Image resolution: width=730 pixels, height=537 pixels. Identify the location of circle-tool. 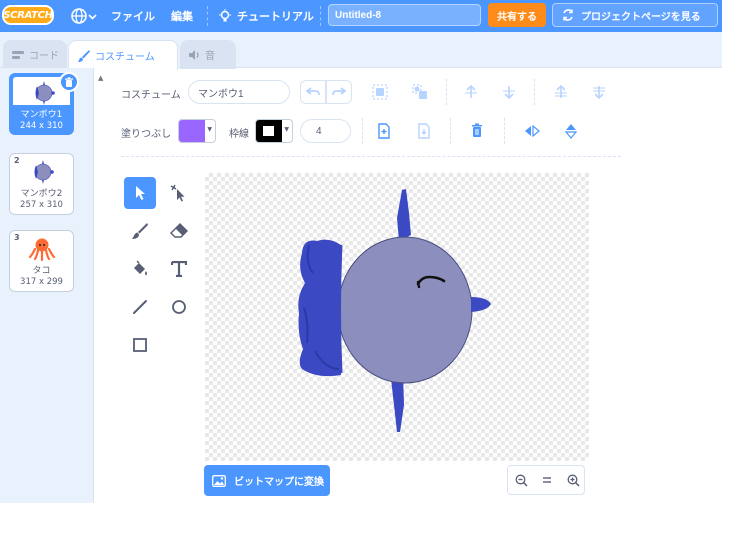
(179, 307).